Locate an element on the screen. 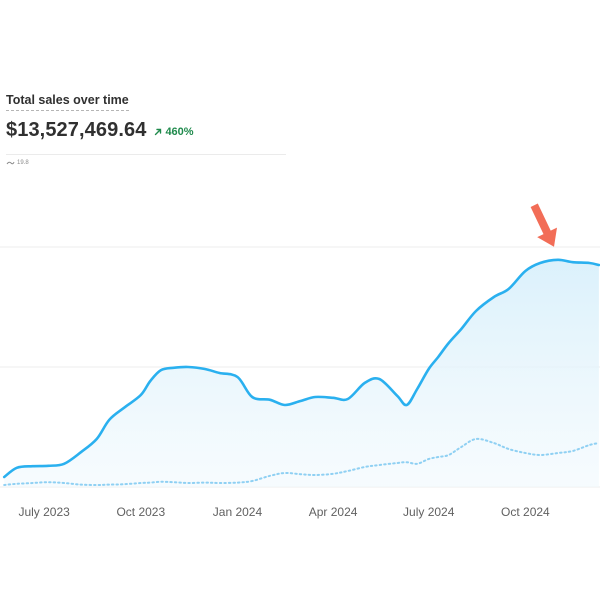 The image size is (600, 600). x-tick-label: Jan 2024 is located at coordinates (238, 512).